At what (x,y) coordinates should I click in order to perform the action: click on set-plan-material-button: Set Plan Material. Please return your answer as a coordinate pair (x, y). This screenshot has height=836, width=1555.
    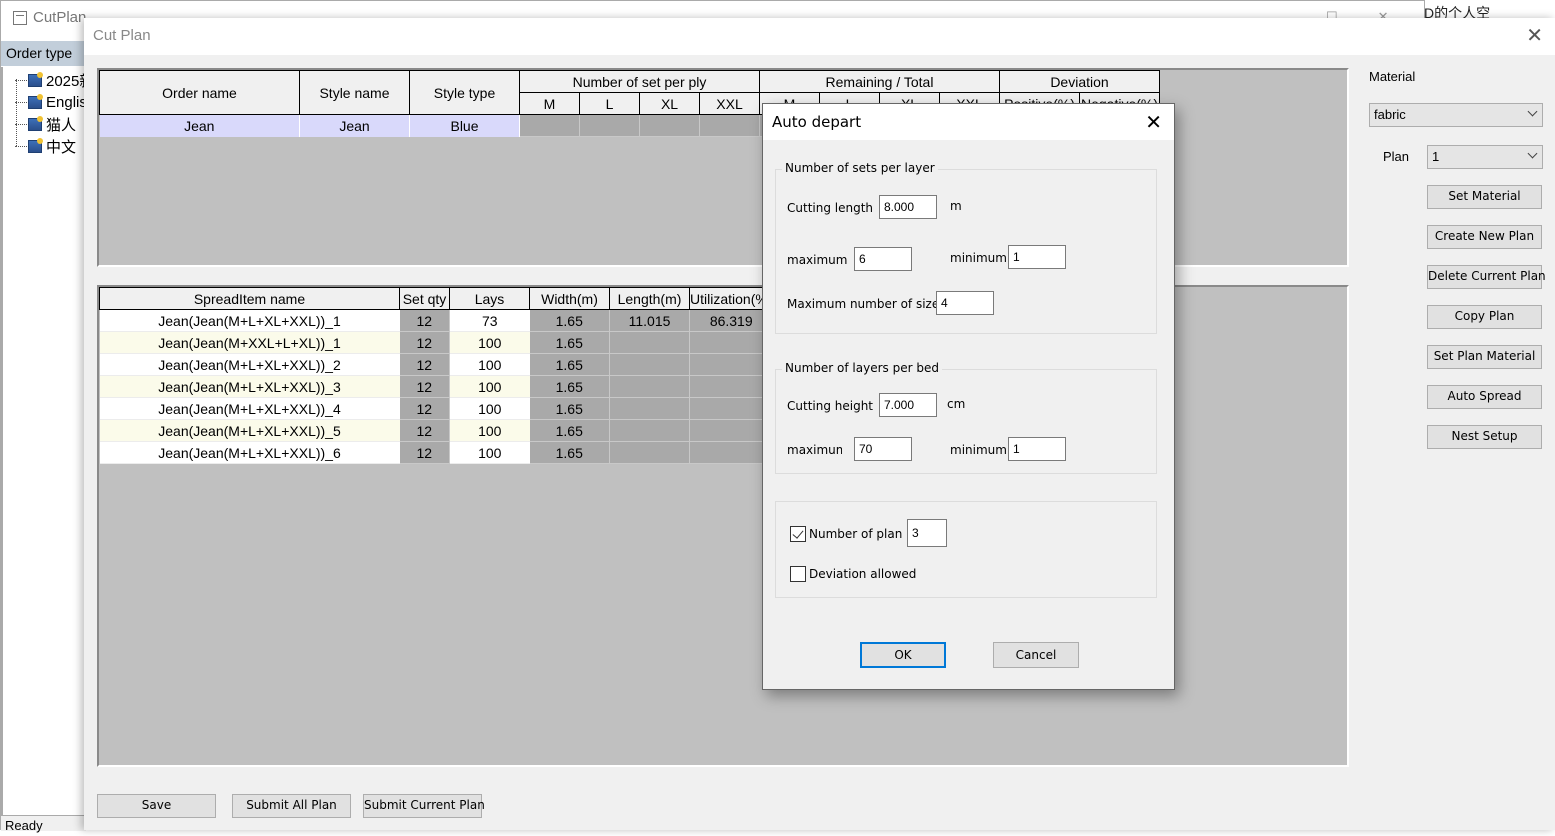
    Looking at the image, I should click on (1484, 357).